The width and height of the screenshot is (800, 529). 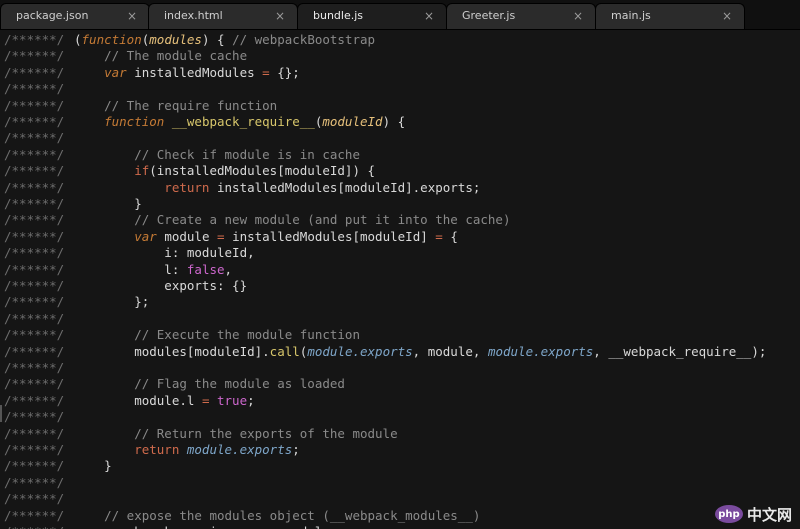 I want to click on watermark-text: 中文网, so click(x=769, y=514).